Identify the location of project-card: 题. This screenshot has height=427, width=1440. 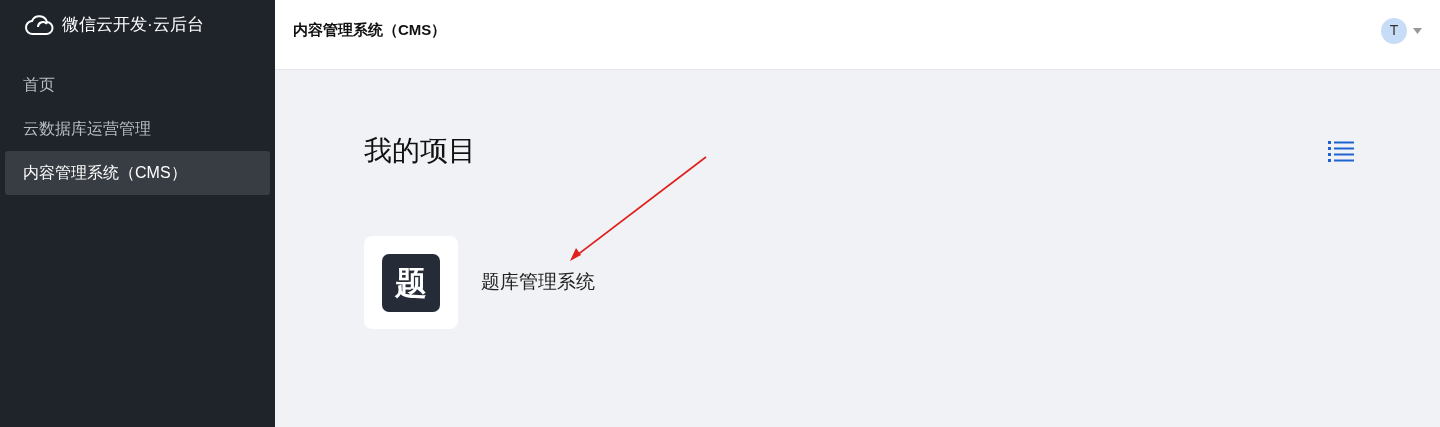
(411, 282).